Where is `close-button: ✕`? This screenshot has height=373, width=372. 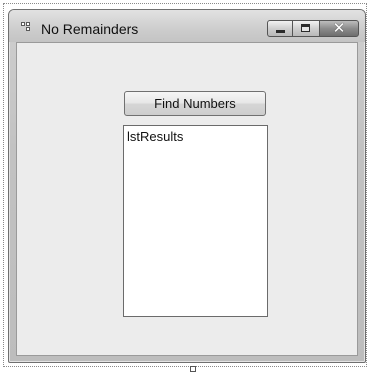 close-button: ✕ is located at coordinates (339, 28).